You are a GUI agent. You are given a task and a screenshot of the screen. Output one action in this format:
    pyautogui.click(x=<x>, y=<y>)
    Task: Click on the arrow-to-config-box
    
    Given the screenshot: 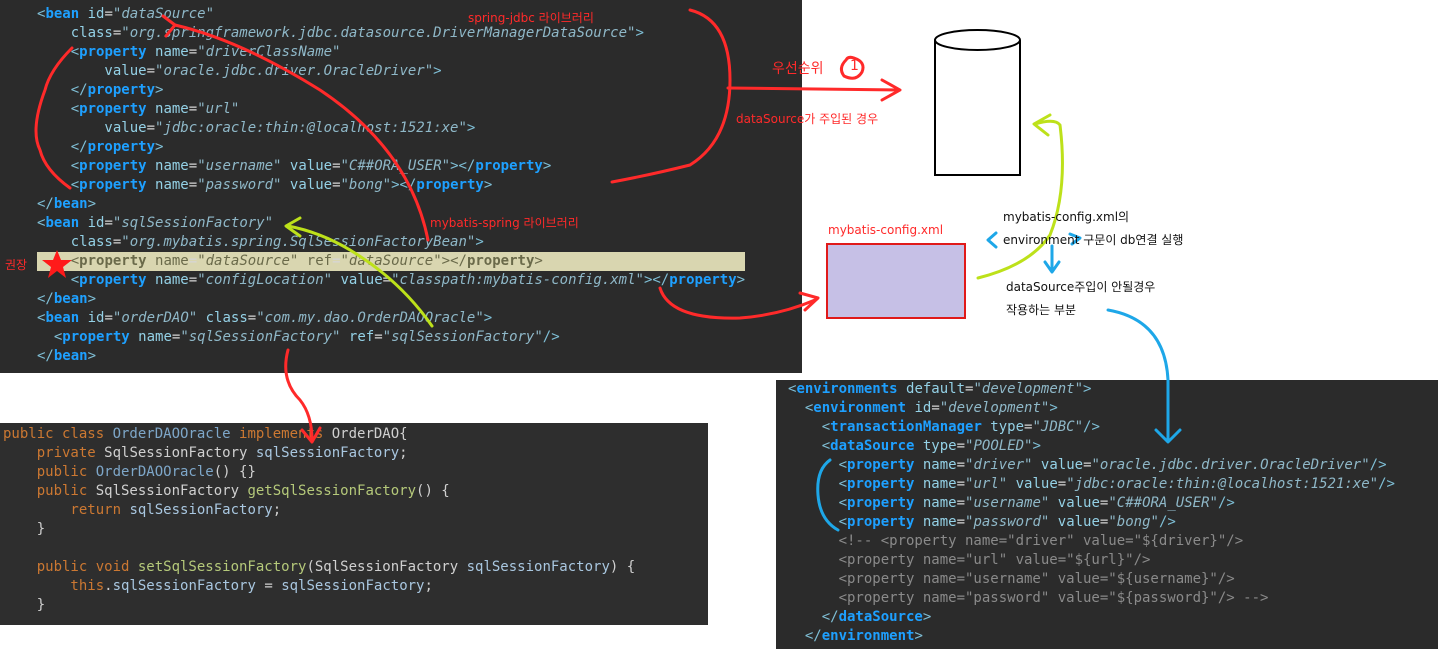 What is the action you would take?
    pyautogui.click(x=737, y=303)
    